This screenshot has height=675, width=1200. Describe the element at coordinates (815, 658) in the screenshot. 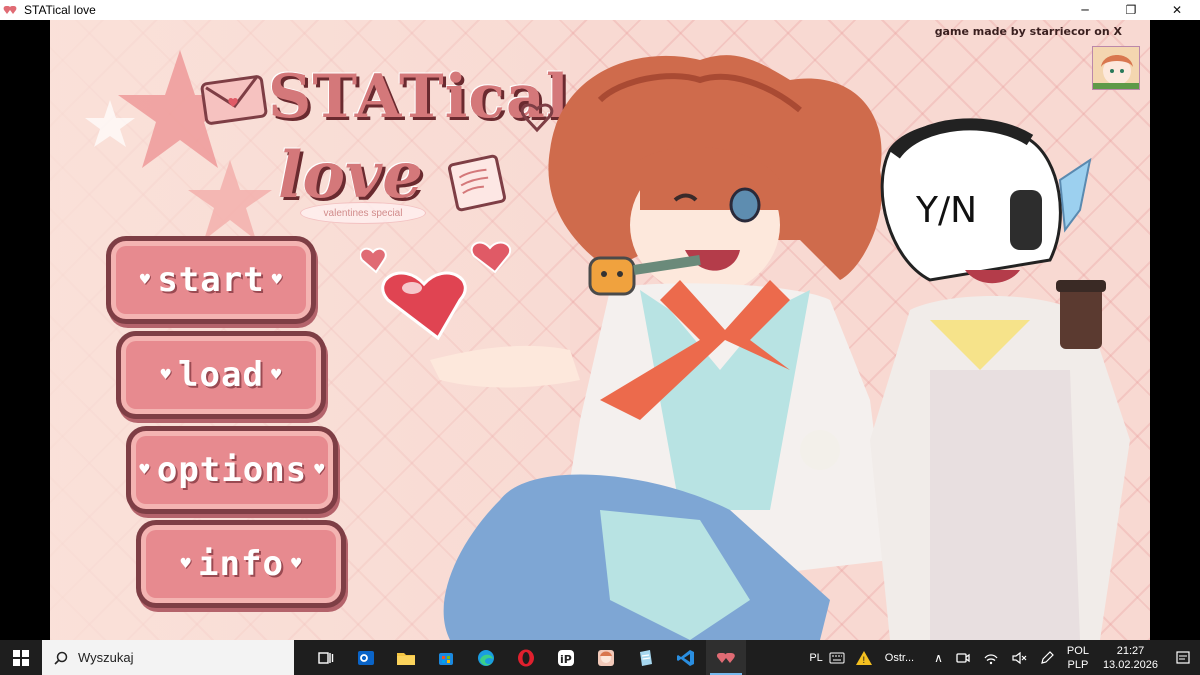

I see `keyboard-layout: PL` at that location.